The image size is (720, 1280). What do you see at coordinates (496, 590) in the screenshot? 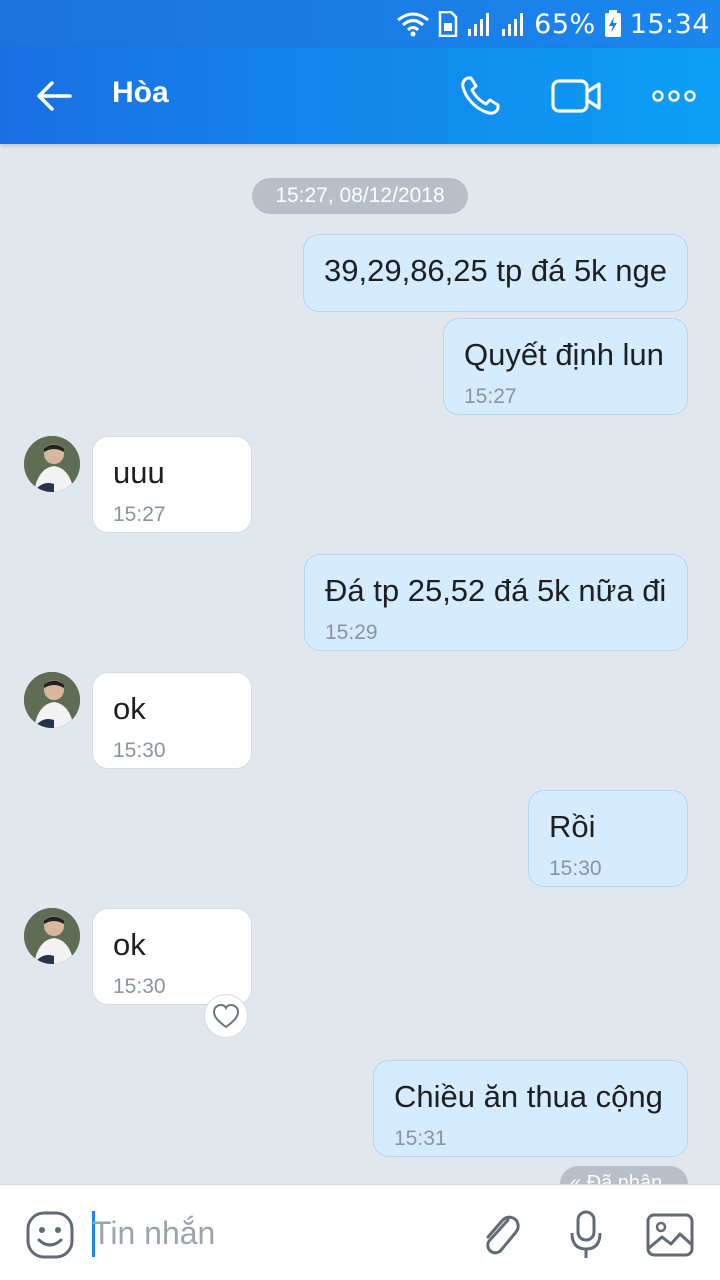
I see `message-text: Đá tp 25,52 đá 5k nữa đi` at bounding box center [496, 590].